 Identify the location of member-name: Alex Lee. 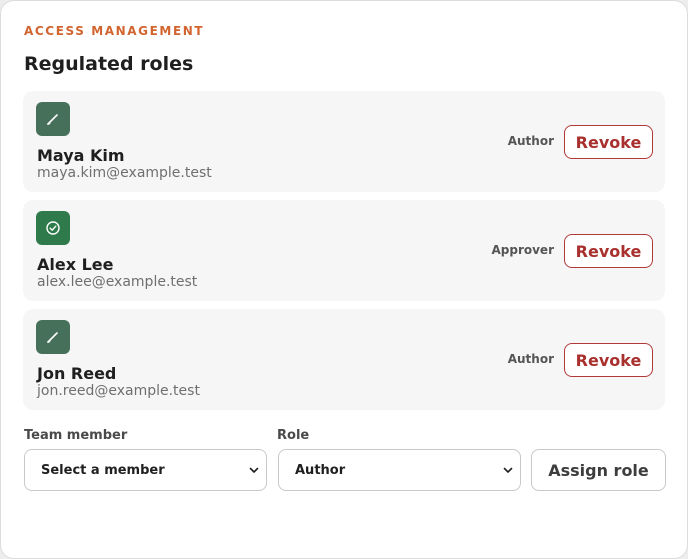
(75, 264).